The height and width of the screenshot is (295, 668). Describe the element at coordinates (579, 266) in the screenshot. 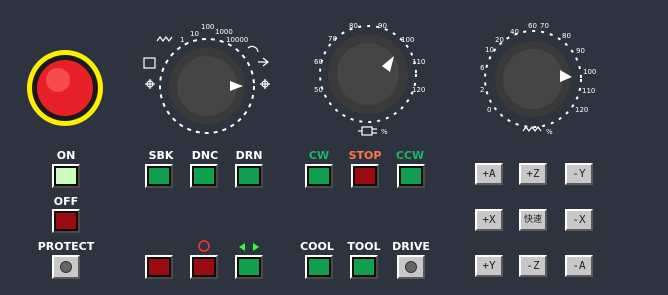

I see `jog-minus-a-button: -A` at that location.